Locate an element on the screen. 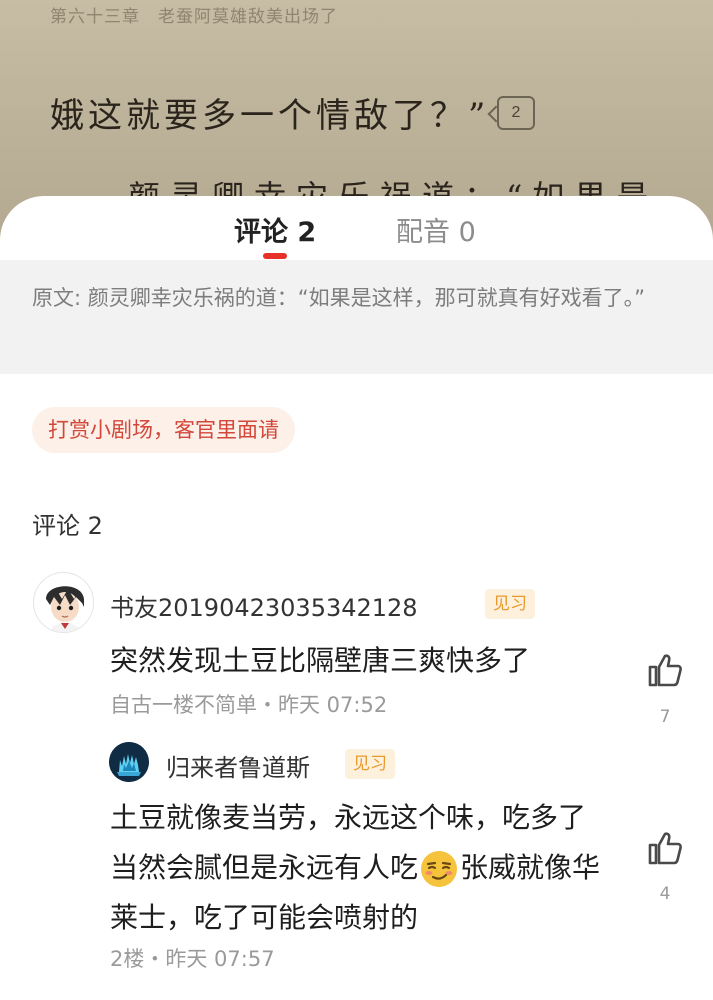 This screenshot has width=713, height=1000. comment-text: 突然发现土豆比隔壁唐三爽快多了 is located at coordinates (320, 660).